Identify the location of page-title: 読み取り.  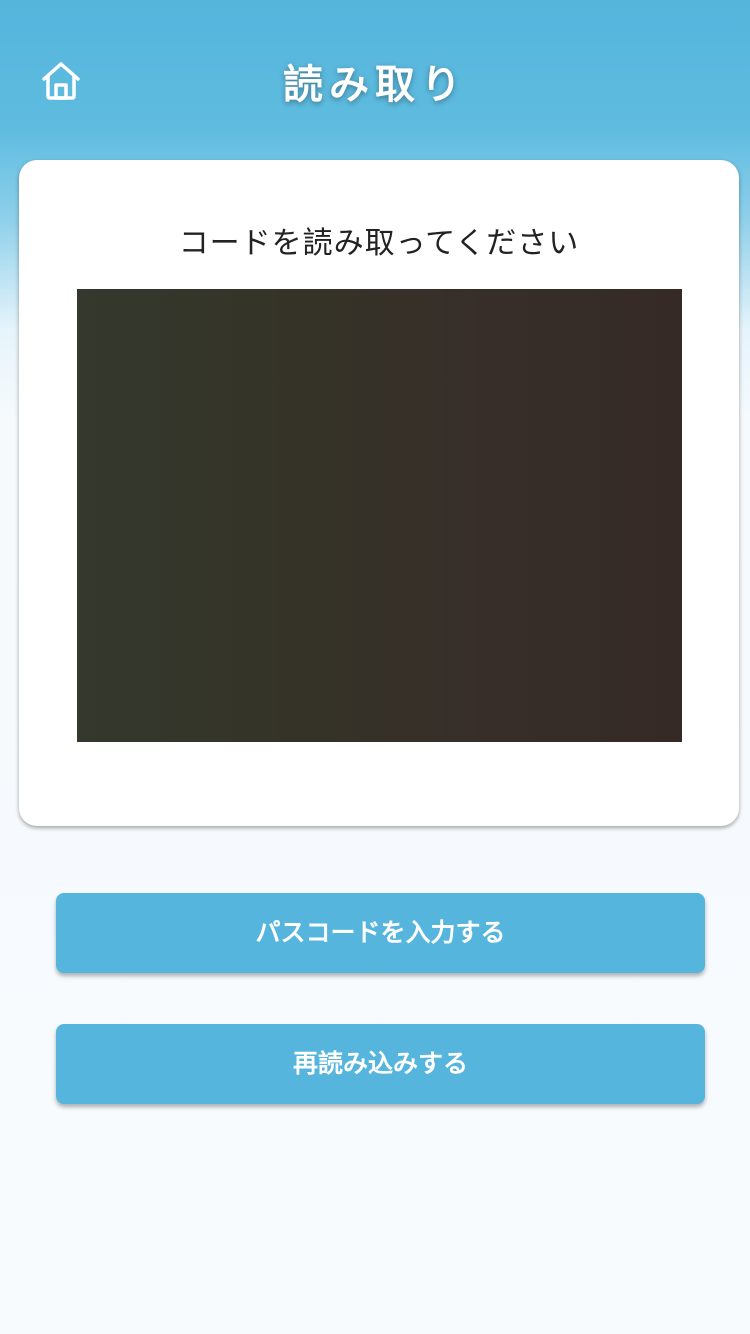
(375, 85).